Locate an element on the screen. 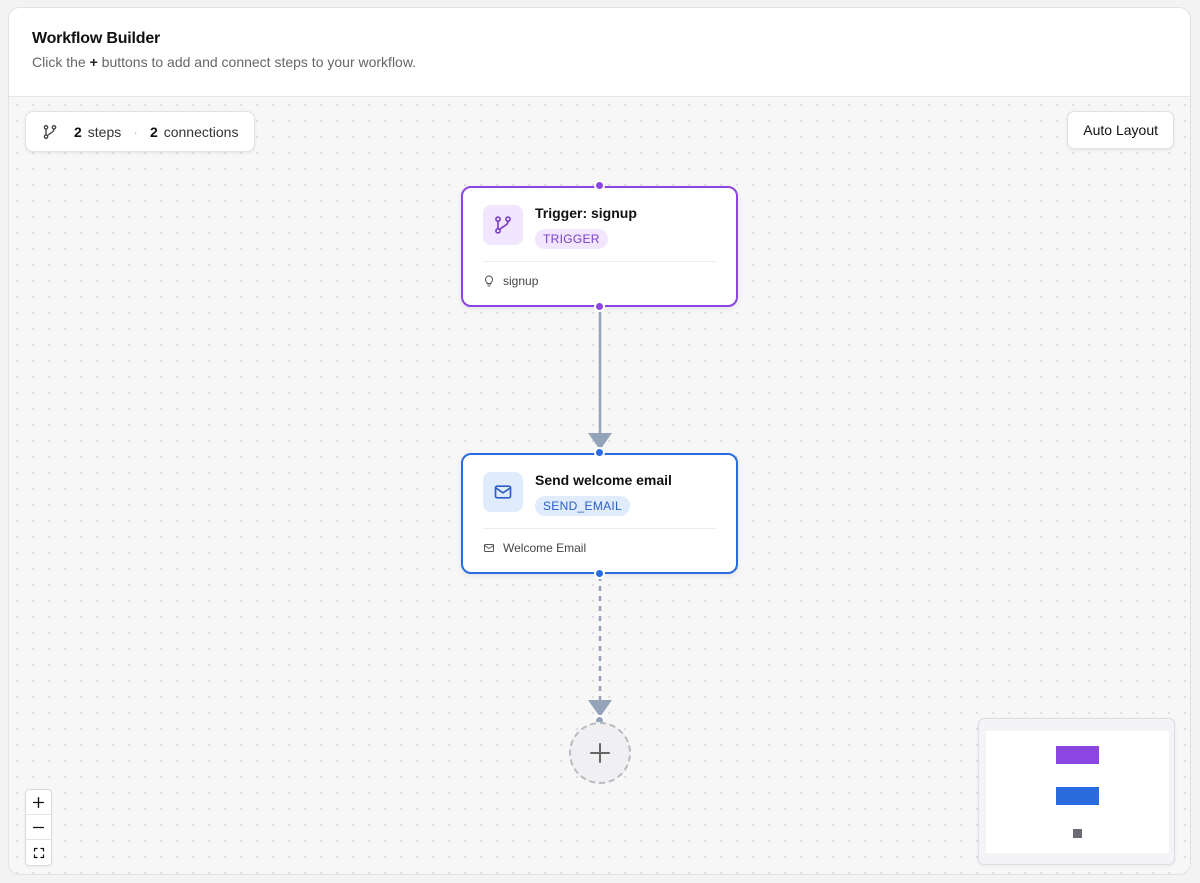  node-detail: Welcome Email is located at coordinates (534, 548).